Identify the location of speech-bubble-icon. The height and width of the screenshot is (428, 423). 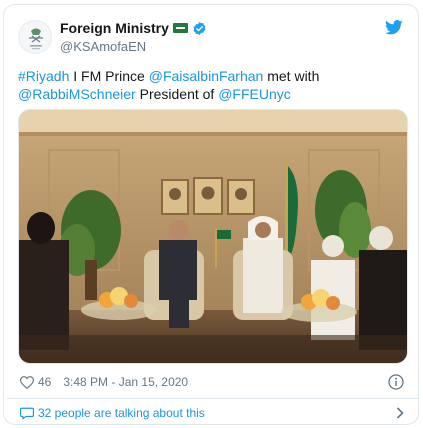
(27, 413).